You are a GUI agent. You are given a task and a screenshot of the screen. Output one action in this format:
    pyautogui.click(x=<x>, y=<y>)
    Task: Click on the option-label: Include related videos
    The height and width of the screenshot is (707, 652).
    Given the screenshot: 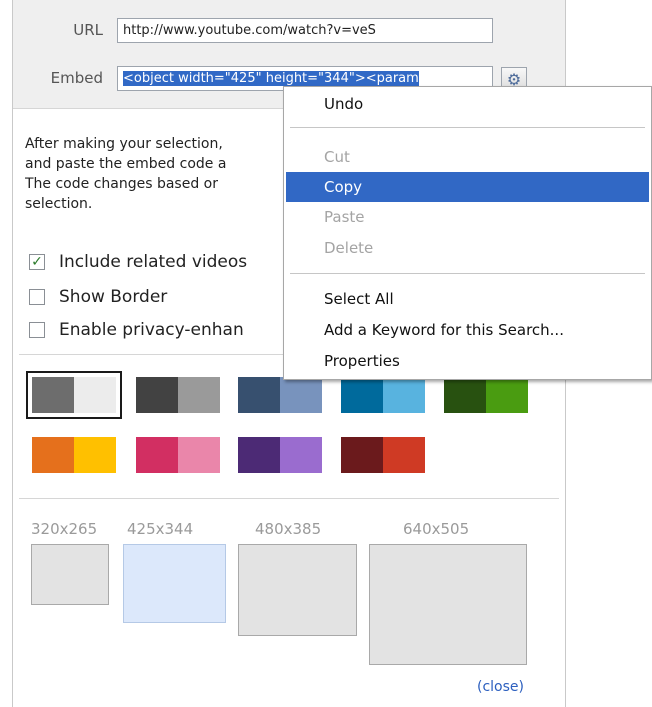 What is the action you would take?
    pyautogui.click(x=153, y=262)
    